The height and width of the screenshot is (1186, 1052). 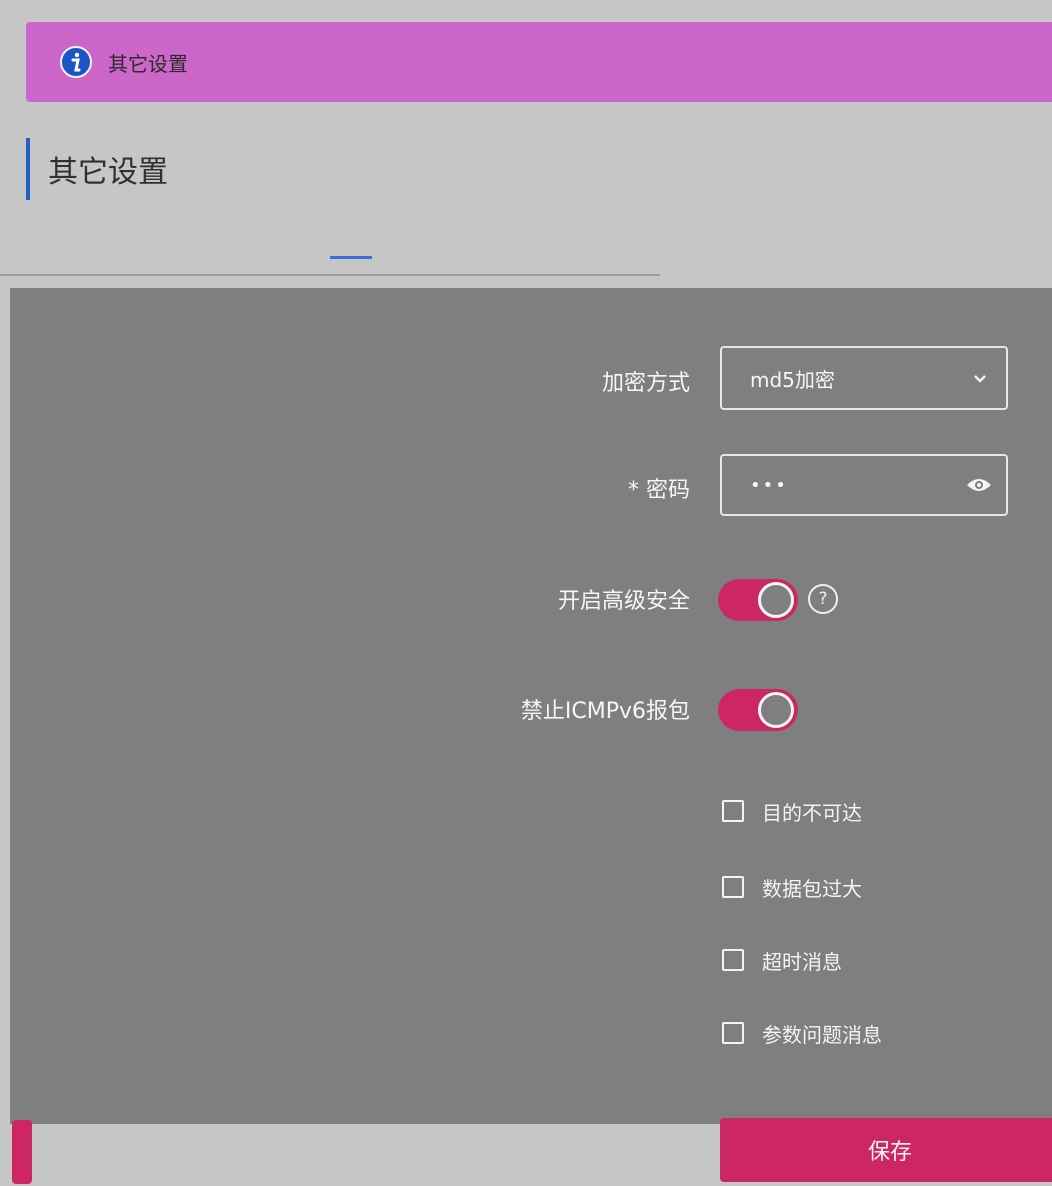 What do you see at coordinates (351, 257) in the screenshot?
I see `active-tab-indicator` at bounding box center [351, 257].